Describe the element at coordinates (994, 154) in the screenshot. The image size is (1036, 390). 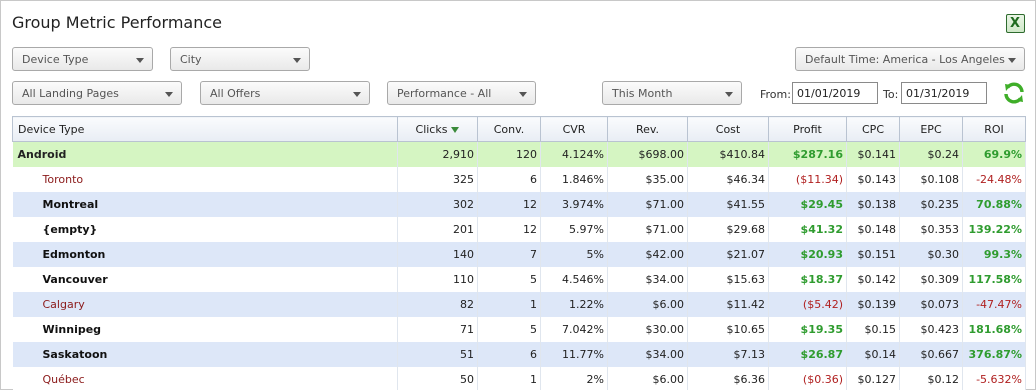
I see `roi-cell: 69.9%` at that location.